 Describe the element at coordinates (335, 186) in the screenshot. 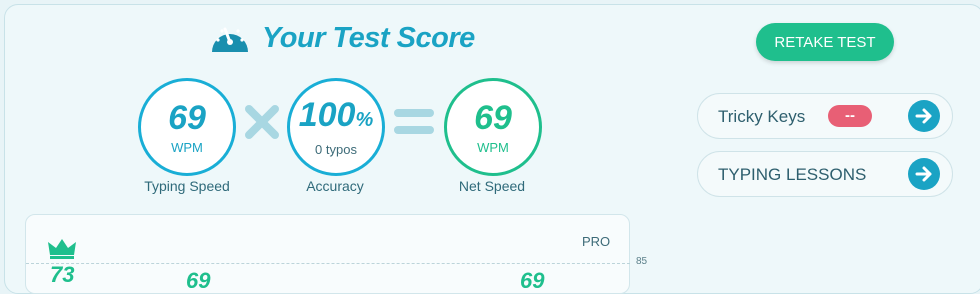

I see `accuracy-caption: Accuracy` at that location.